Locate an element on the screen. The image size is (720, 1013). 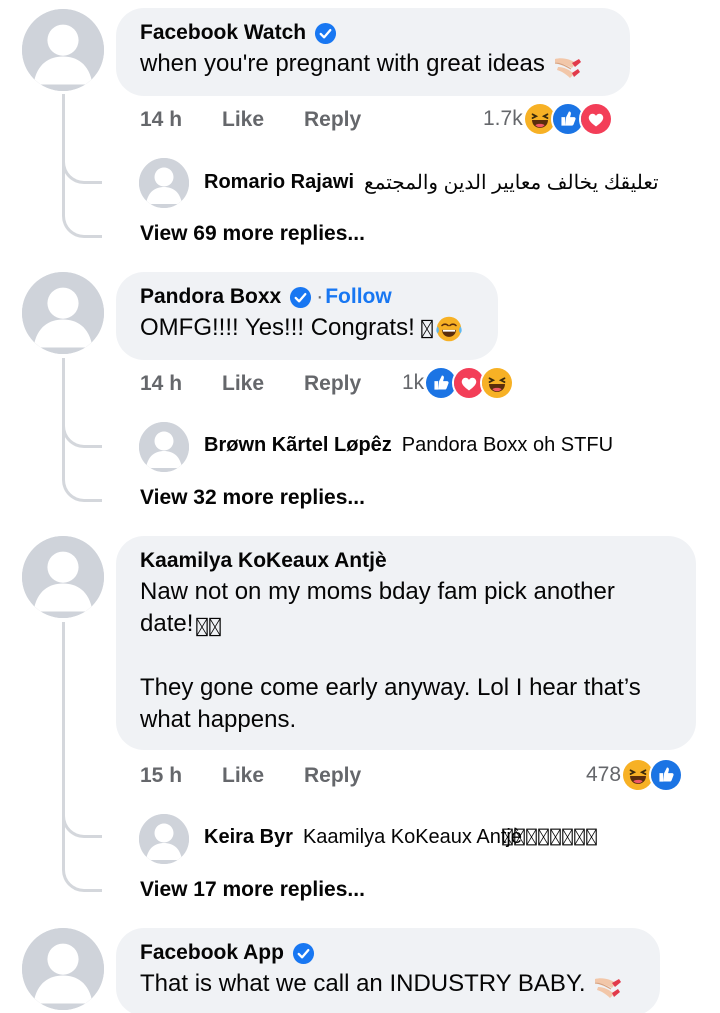
reply-author: Keira Byr is located at coordinates (248, 837).